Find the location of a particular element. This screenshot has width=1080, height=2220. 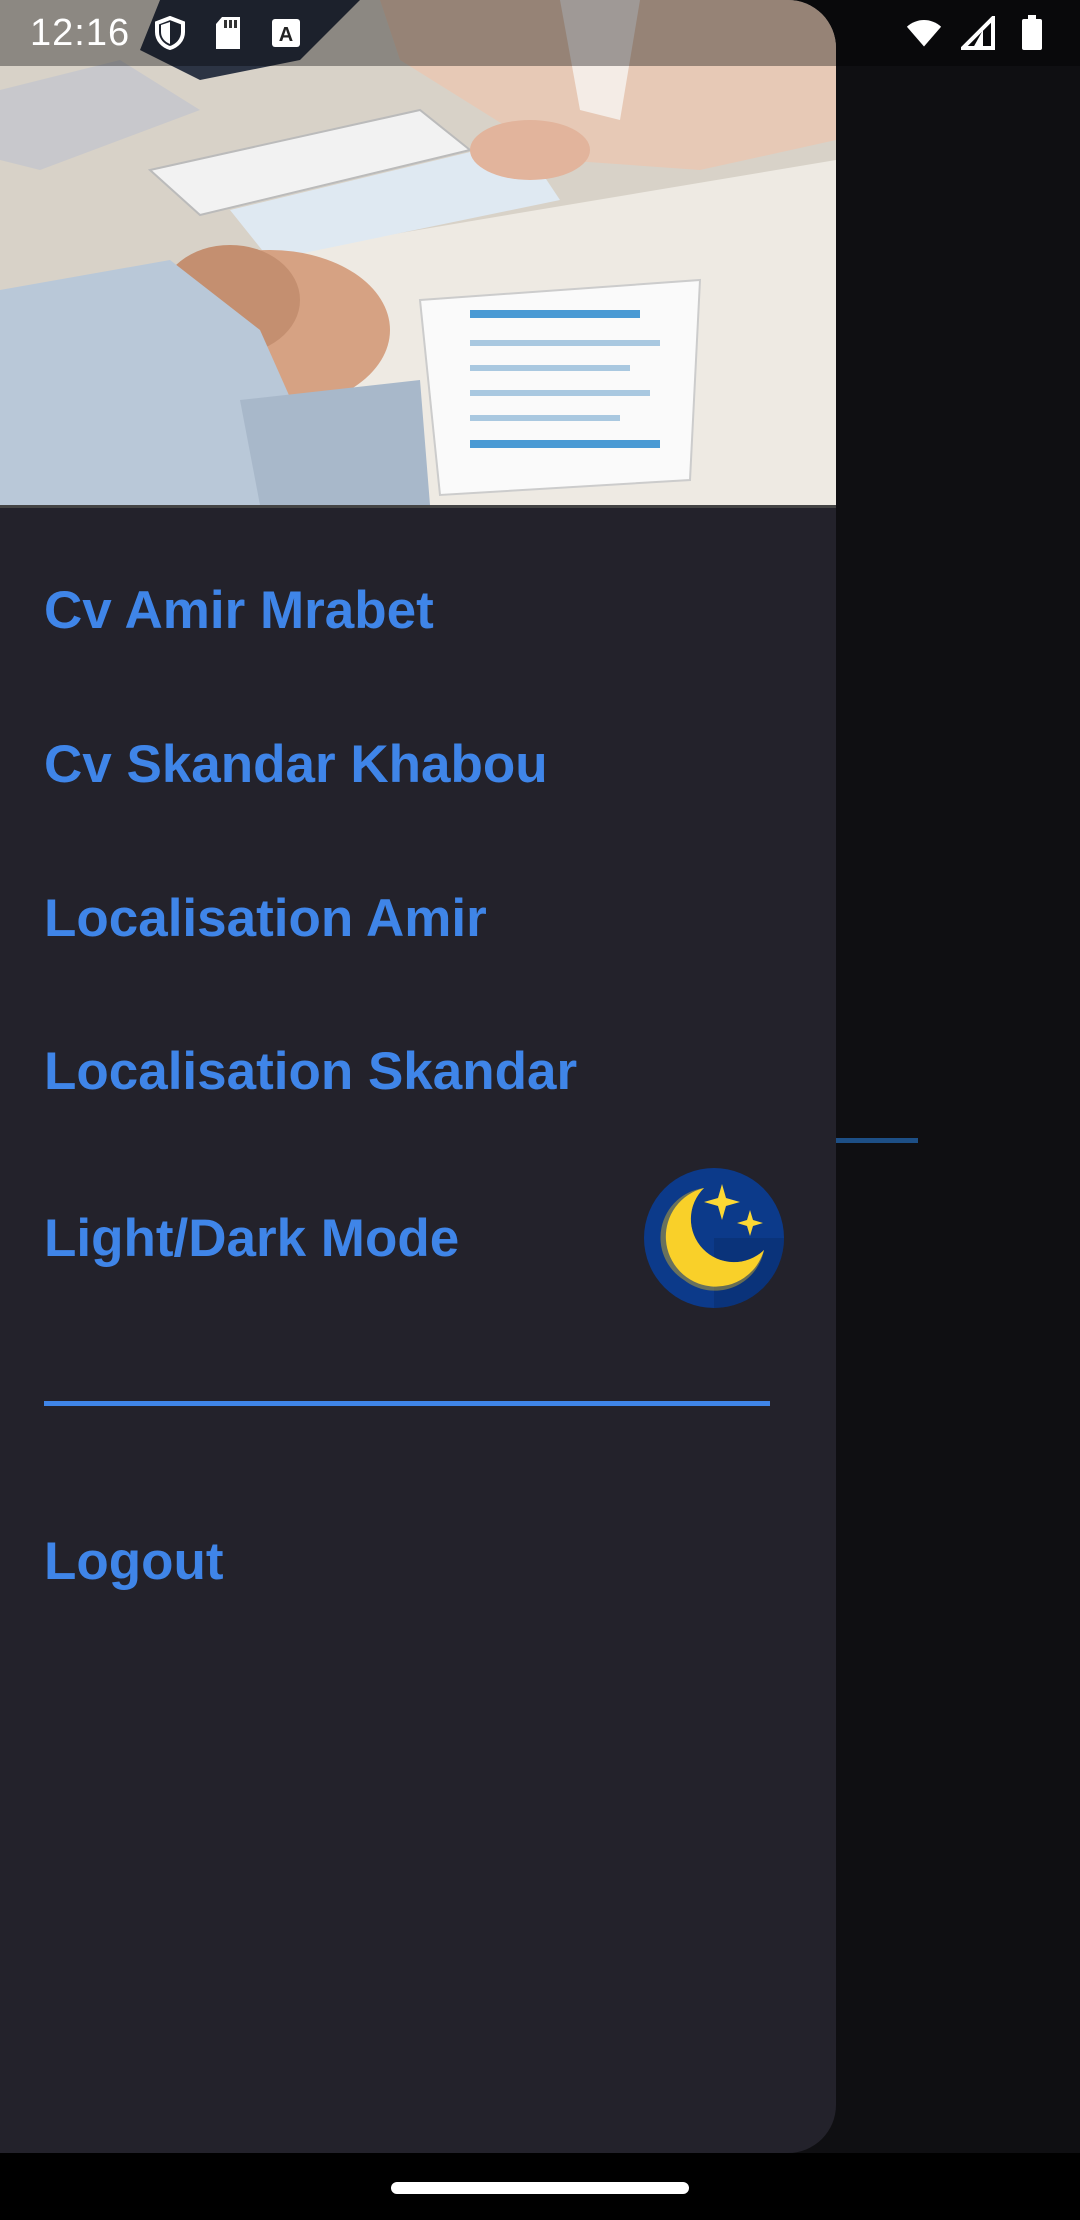

menu-item-label: Cv Amir Mrabet is located at coordinates (239, 610).